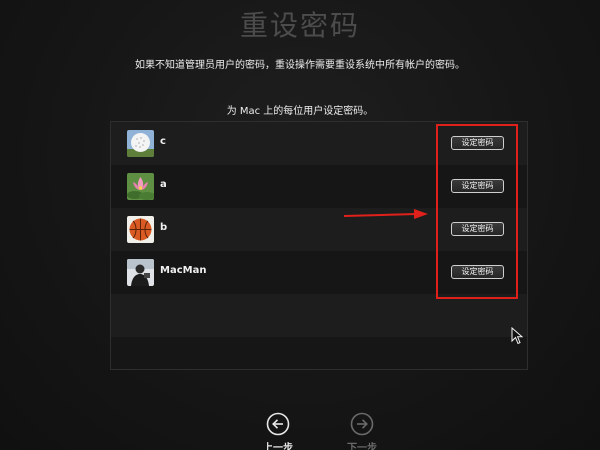 The height and width of the screenshot is (450, 600). Describe the element at coordinates (300, 65) in the screenshot. I see `page-subtitle: 如果不知道管理员用户的密码，重设操作需要重设系统中所有帐户的密码。` at that location.